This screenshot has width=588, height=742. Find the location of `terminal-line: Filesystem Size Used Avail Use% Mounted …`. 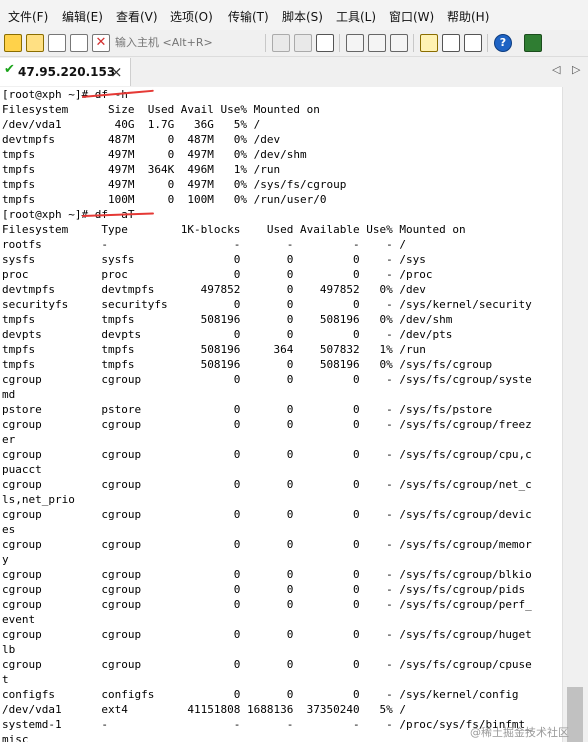

terminal-line: Filesystem Size Used Avail Use% Mounted … is located at coordinates (161, 109).